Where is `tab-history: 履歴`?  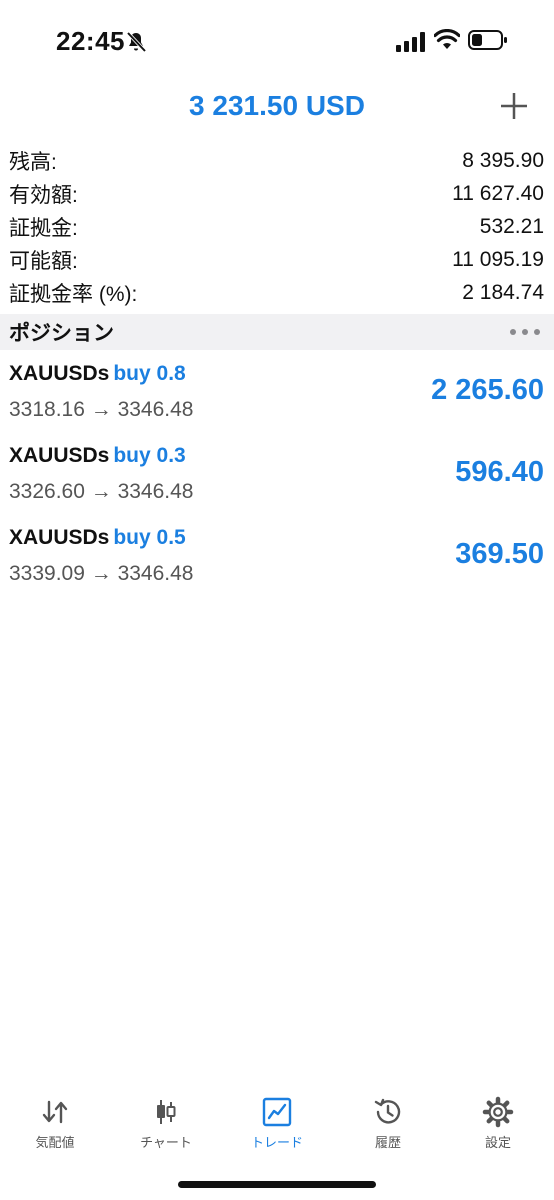 tab-history: 履歴 is located at coordinates (388, 1123).